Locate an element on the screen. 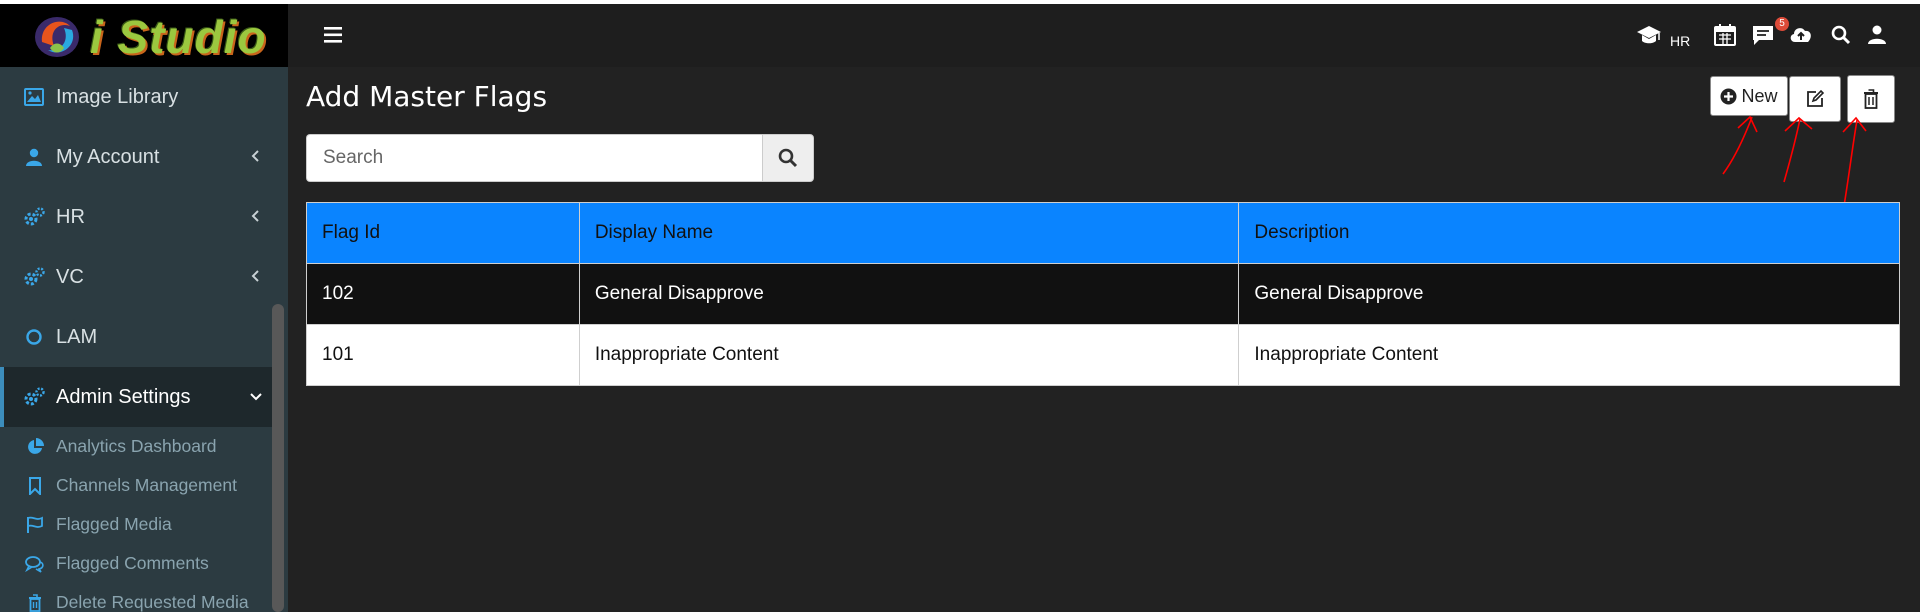 The width and height of the screenshot is (1920, 612). sidebar-subitem-flagged-comments: Flagged Comments is located at coordinates (136, 563).